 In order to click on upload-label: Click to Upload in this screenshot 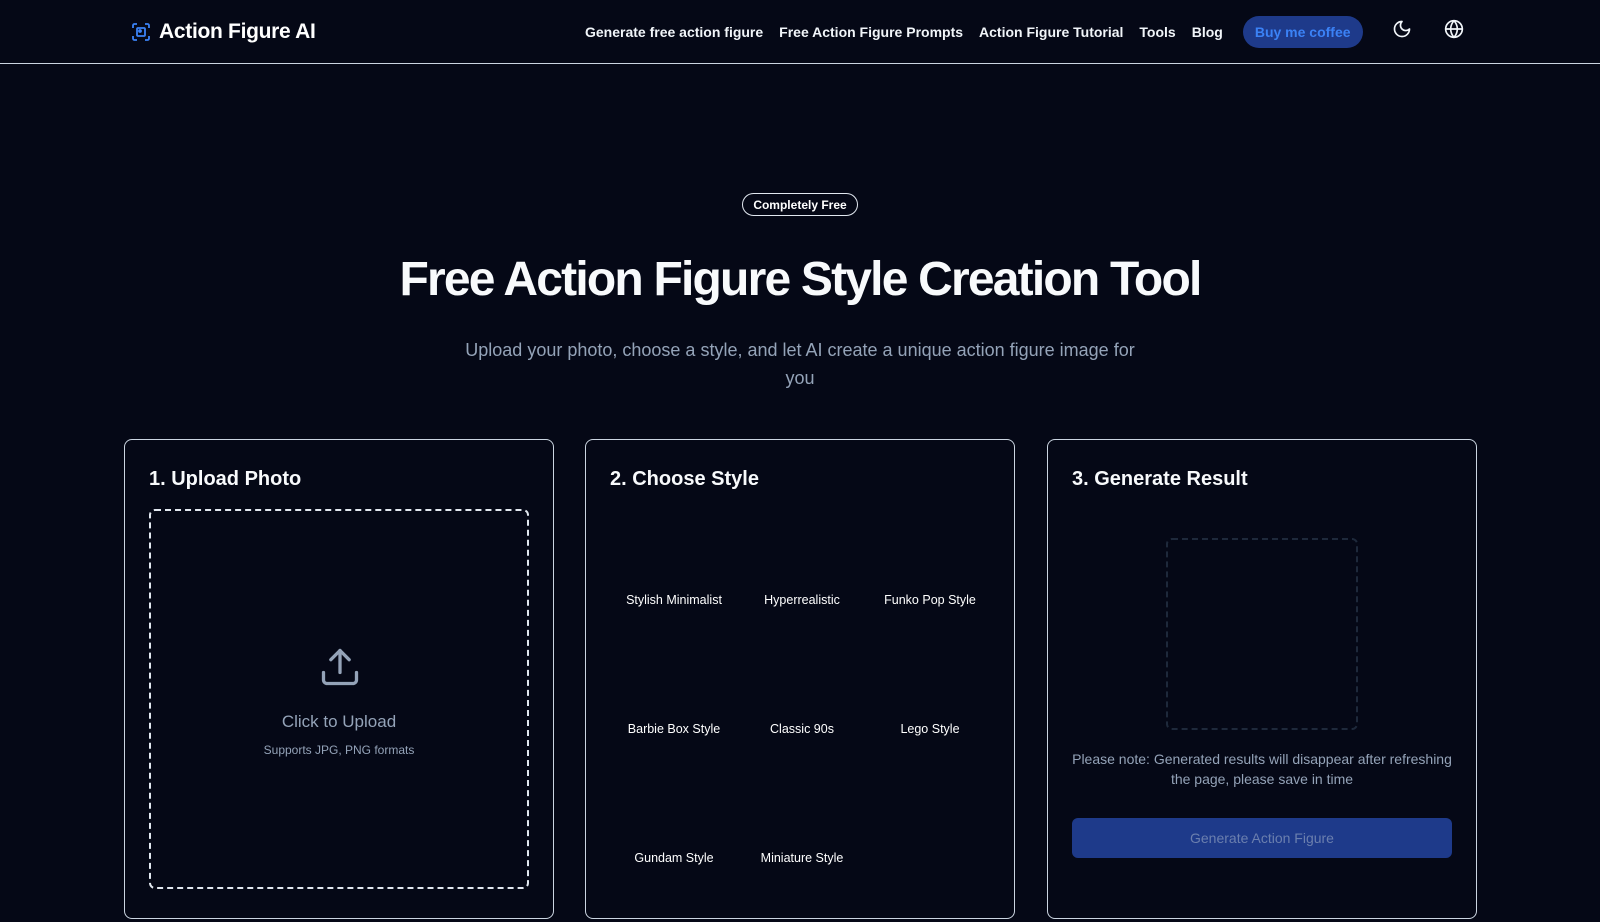, I will do `click(339, 721)`.